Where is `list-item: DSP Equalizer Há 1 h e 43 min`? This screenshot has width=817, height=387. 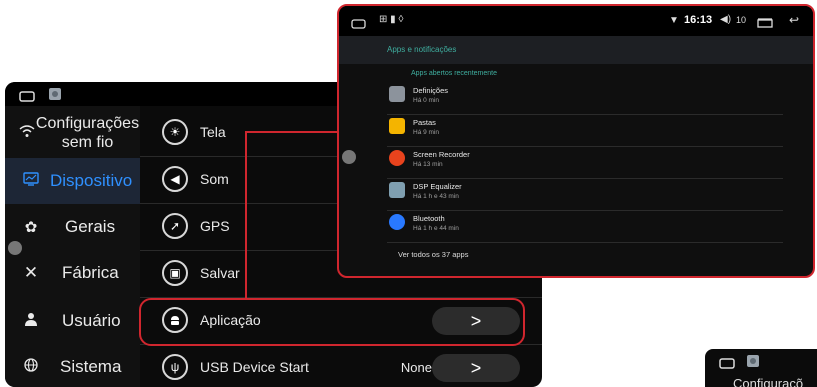 list-item: DSP Equalizer Há 1 h e 43 min is located at coordinates (585, 194).